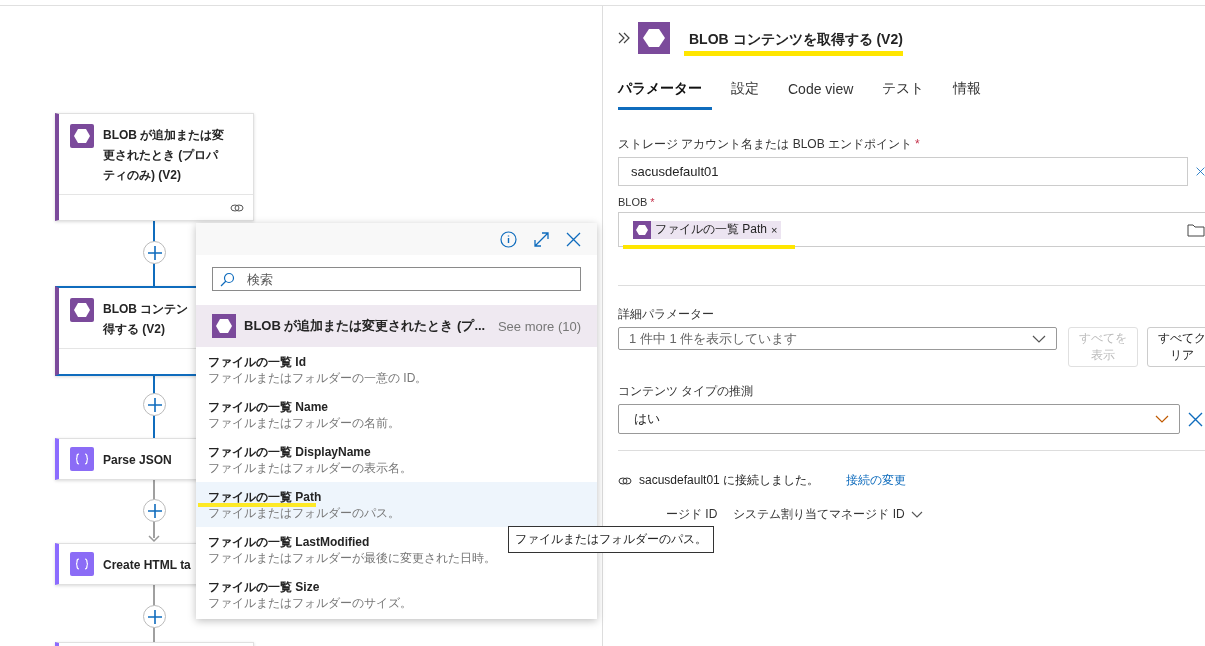  What do you see at coordinates (750, 92) in the screenshot?
I see `tab: 設定` at bounding box center [750, 92].